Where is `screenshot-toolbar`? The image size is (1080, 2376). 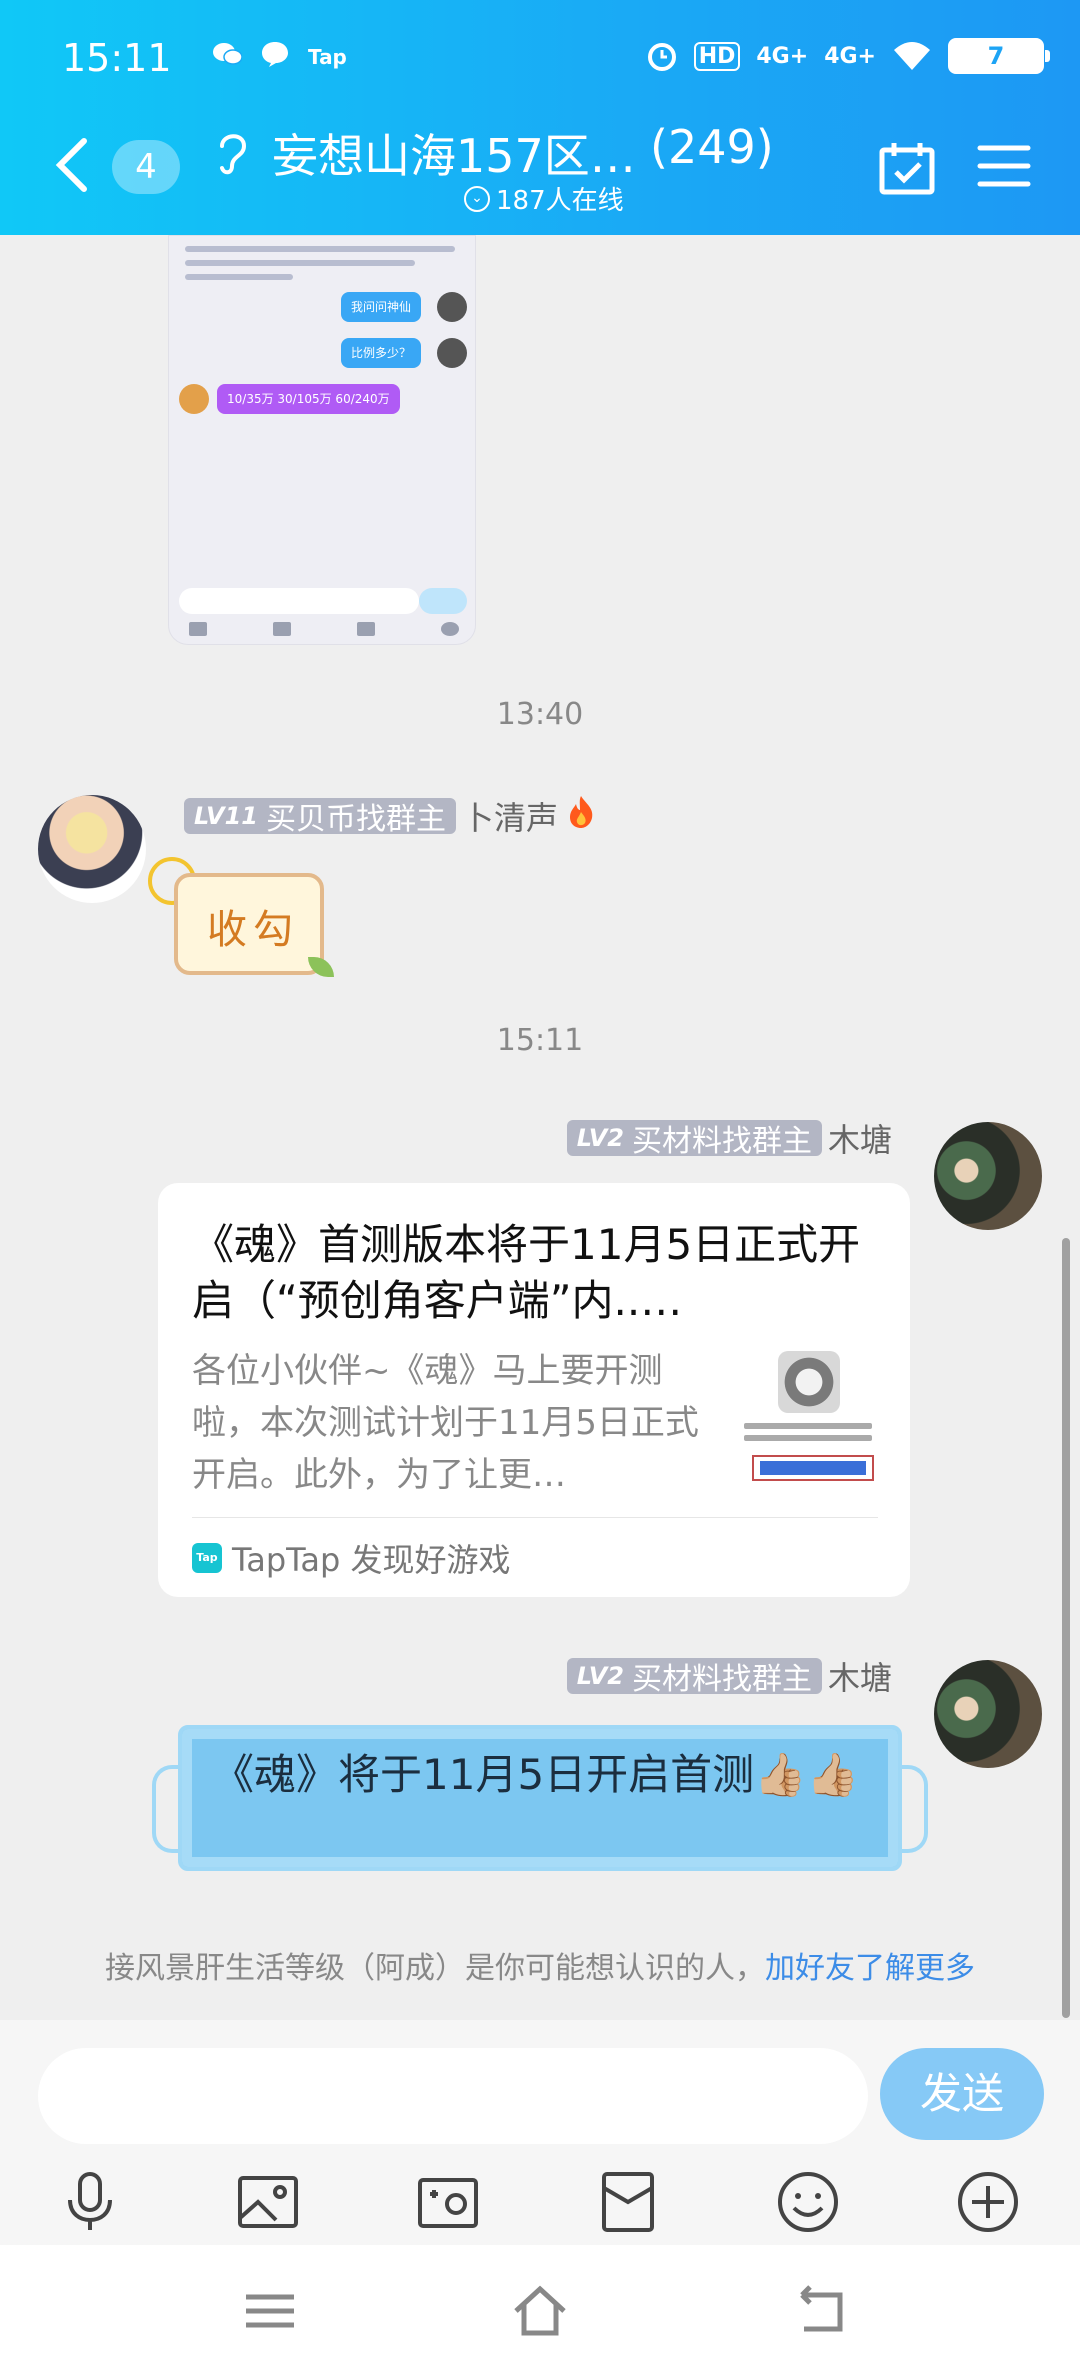
screenshot-toolbar is located at coordinates (324, 629).